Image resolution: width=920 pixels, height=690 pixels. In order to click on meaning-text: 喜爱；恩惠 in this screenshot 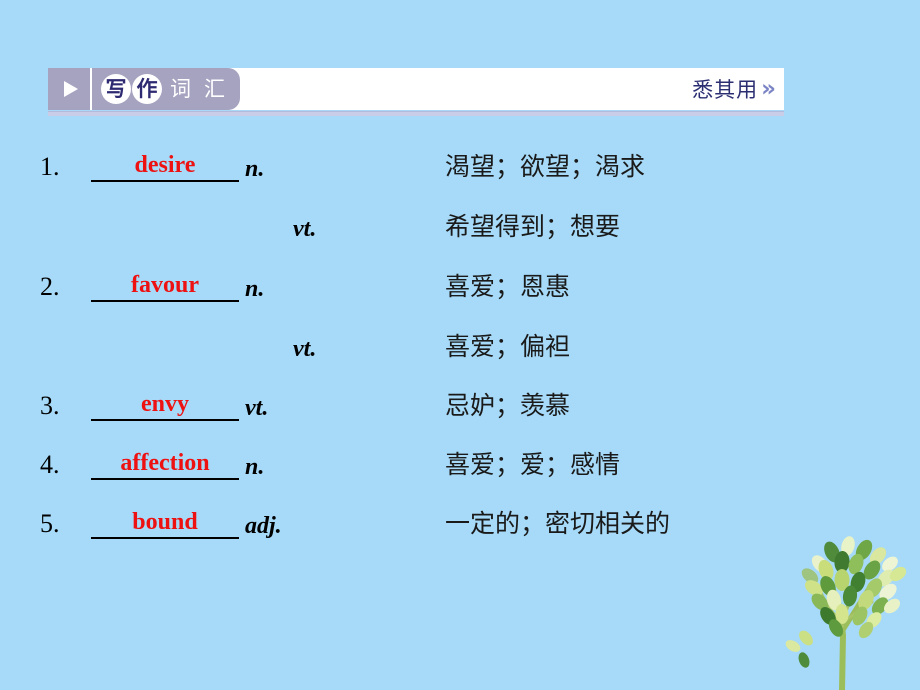, I will do `click(508, 286)`.